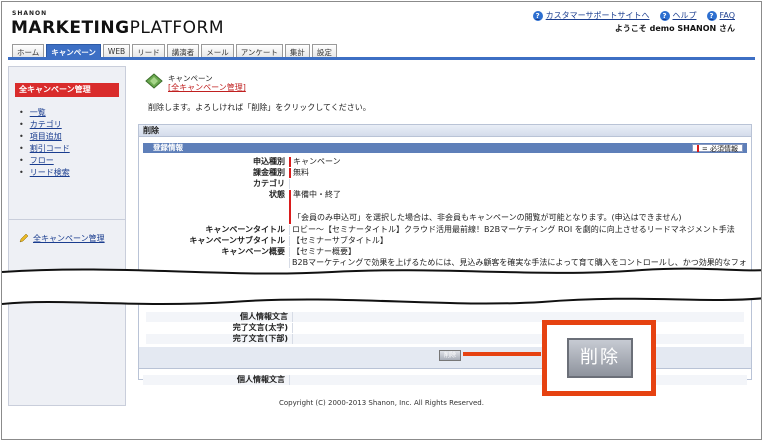 The width and height of the screenshot is (764, 442). Describe the element at coordinates (518, 162) in the screenshot. I see `field-value: キャンペーン` at that location.